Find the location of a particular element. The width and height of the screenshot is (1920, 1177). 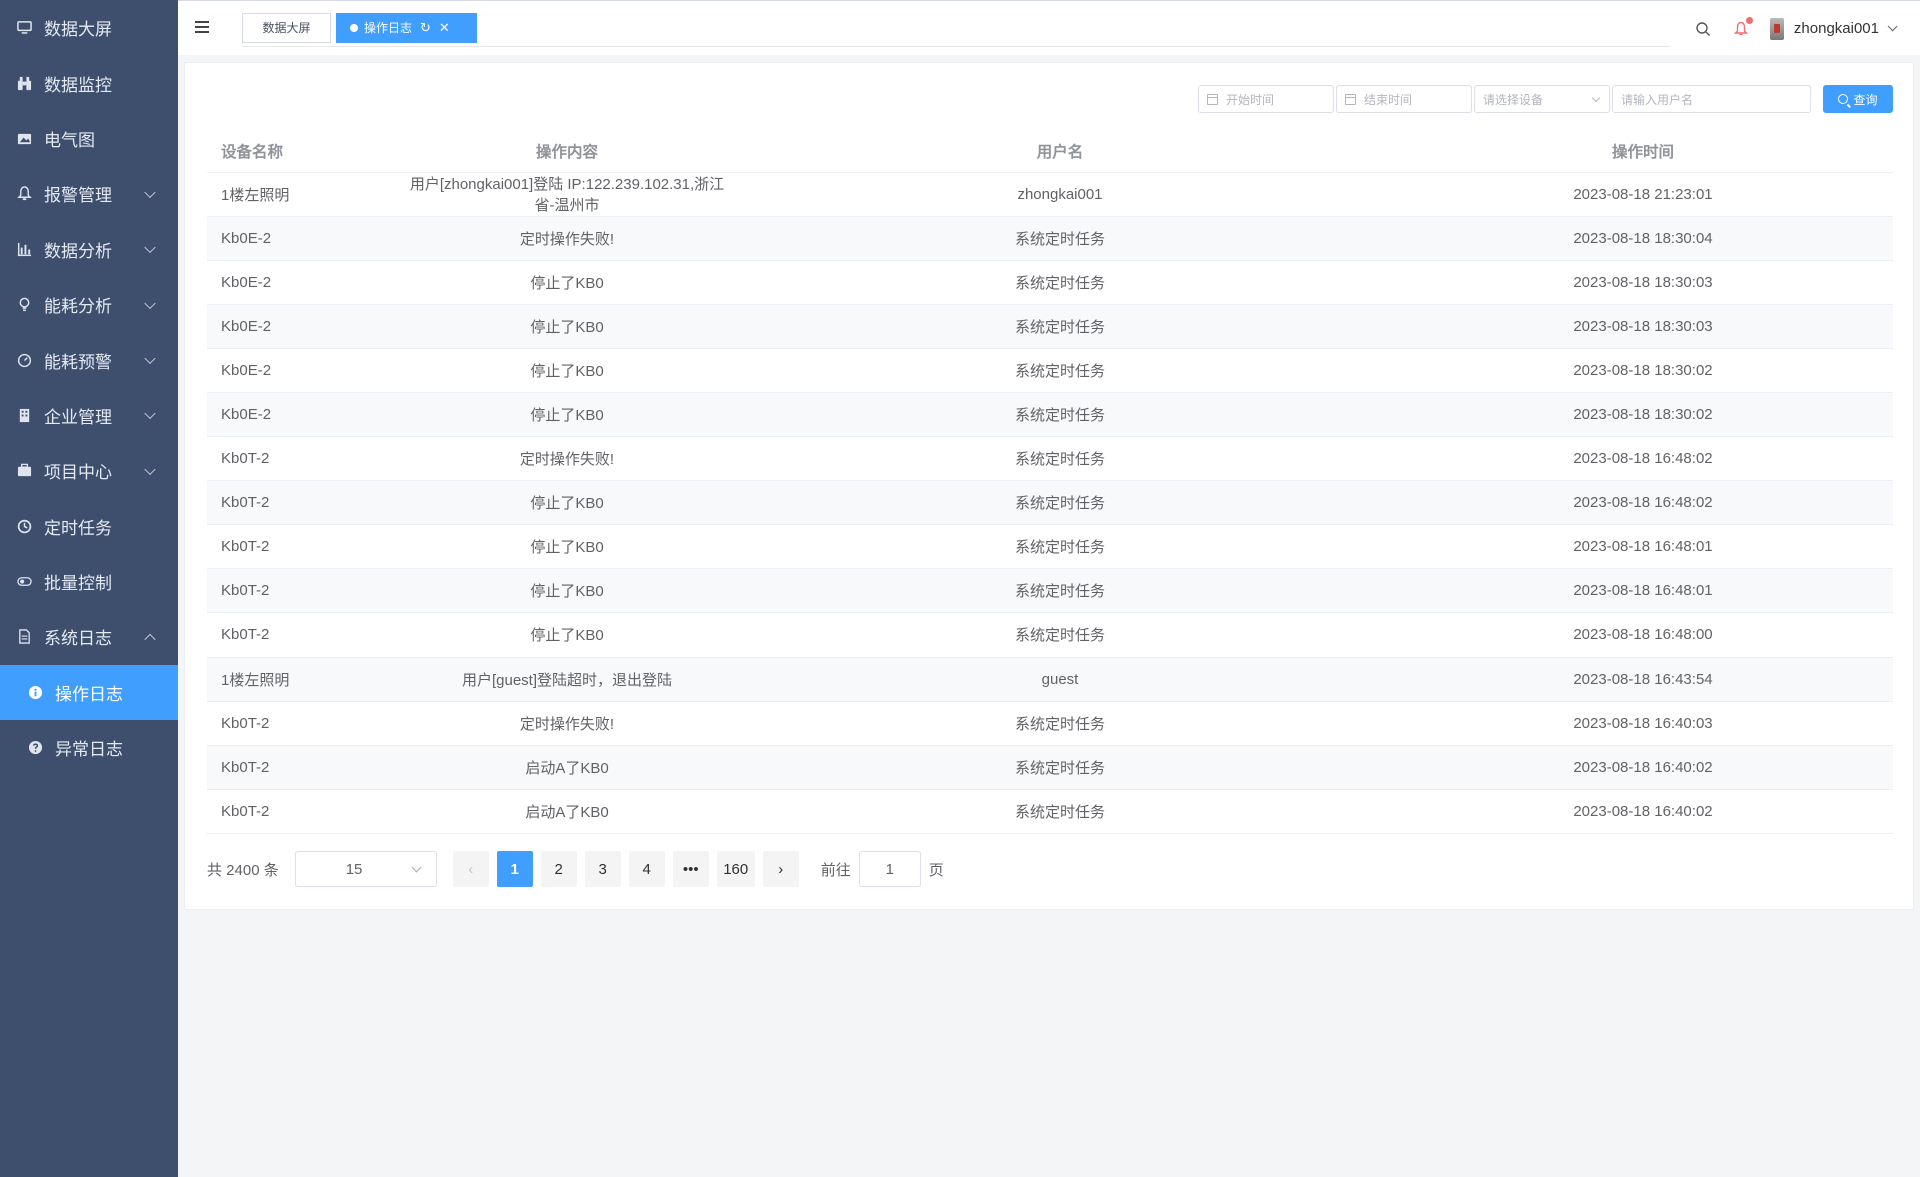

cell-content: 启动A了KB0 is located at coordinates (567, 811).